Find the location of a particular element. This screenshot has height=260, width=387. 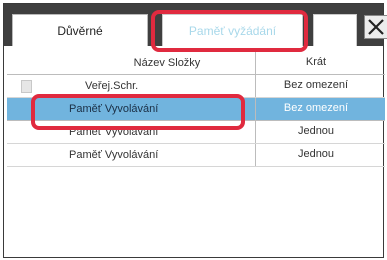

close-icon is located at coordinates (376, 27).